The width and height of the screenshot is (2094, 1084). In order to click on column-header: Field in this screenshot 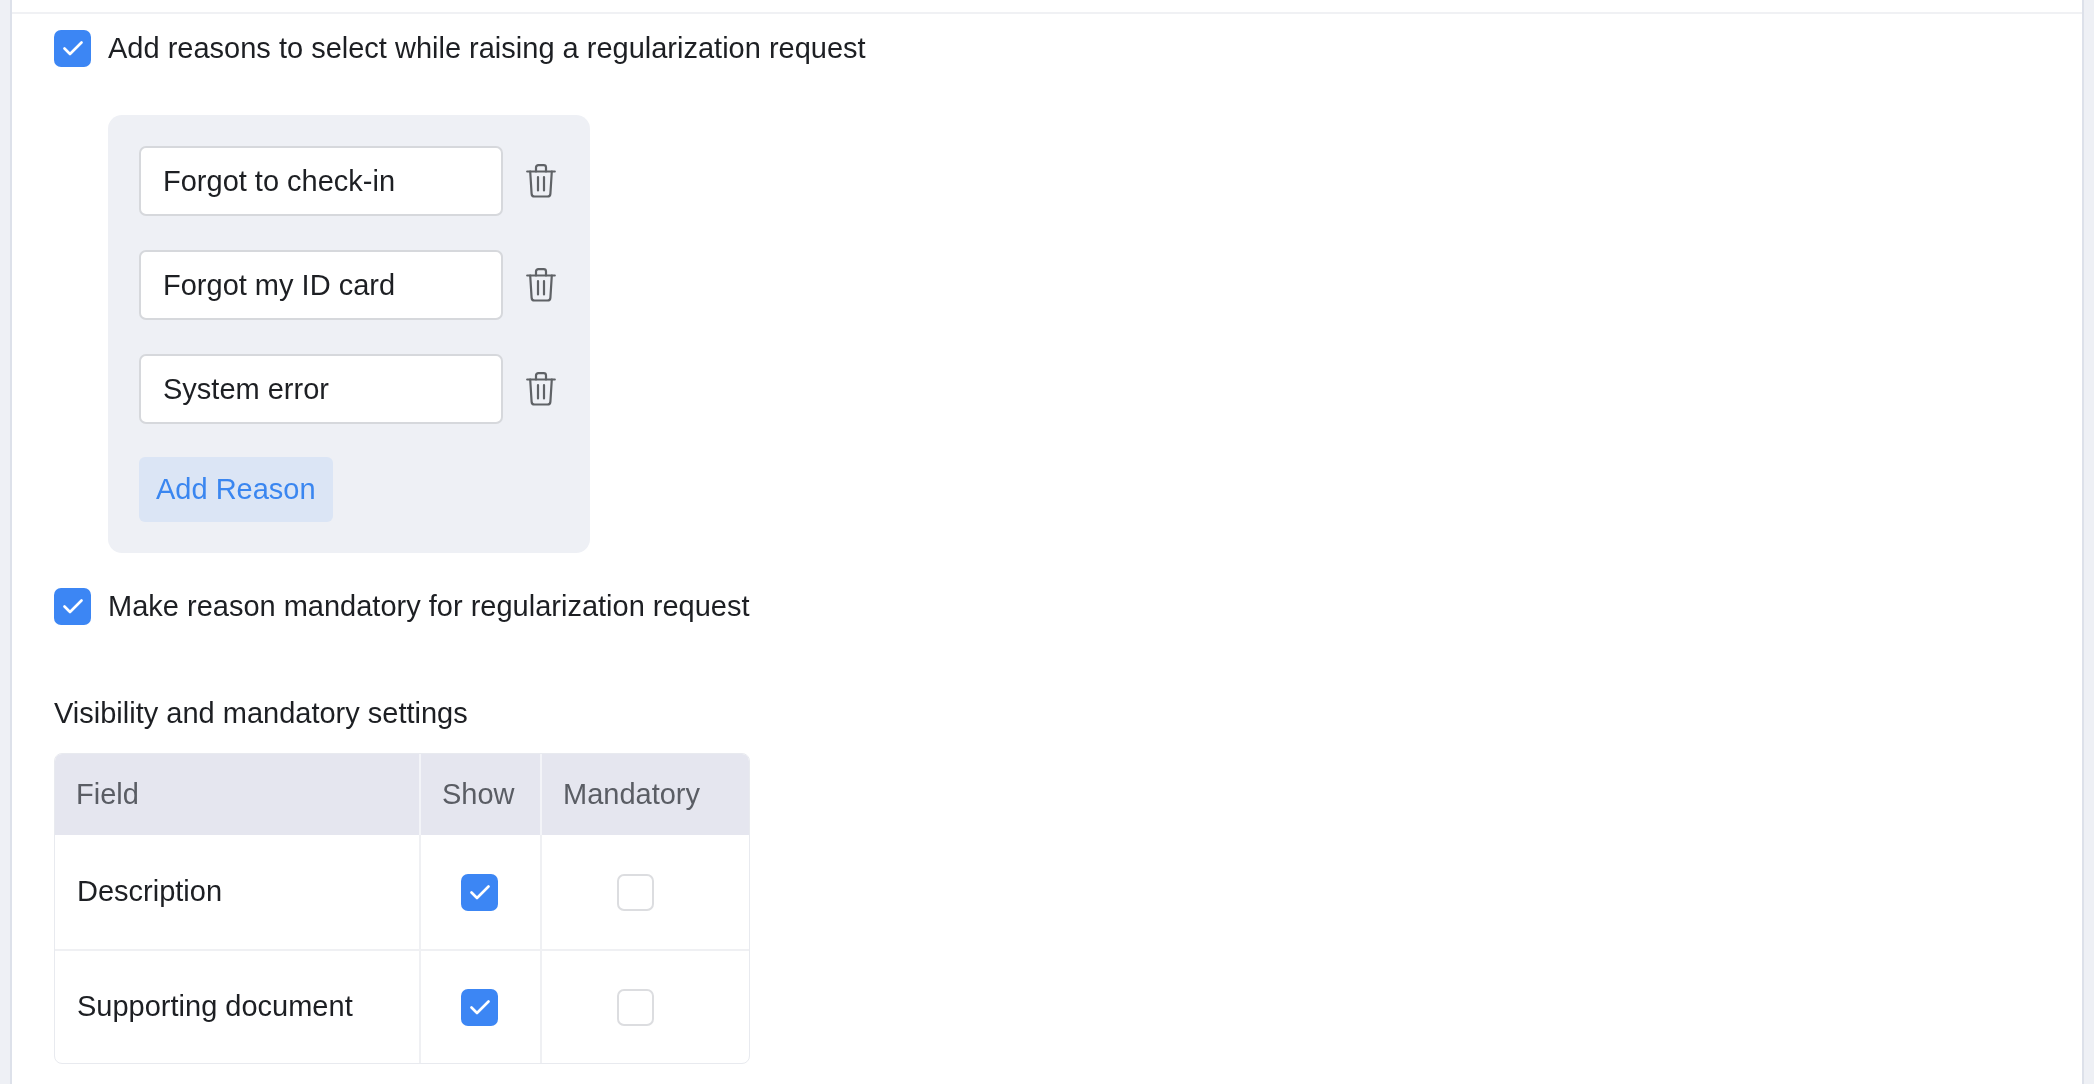, I will do `click(107, 794)`.